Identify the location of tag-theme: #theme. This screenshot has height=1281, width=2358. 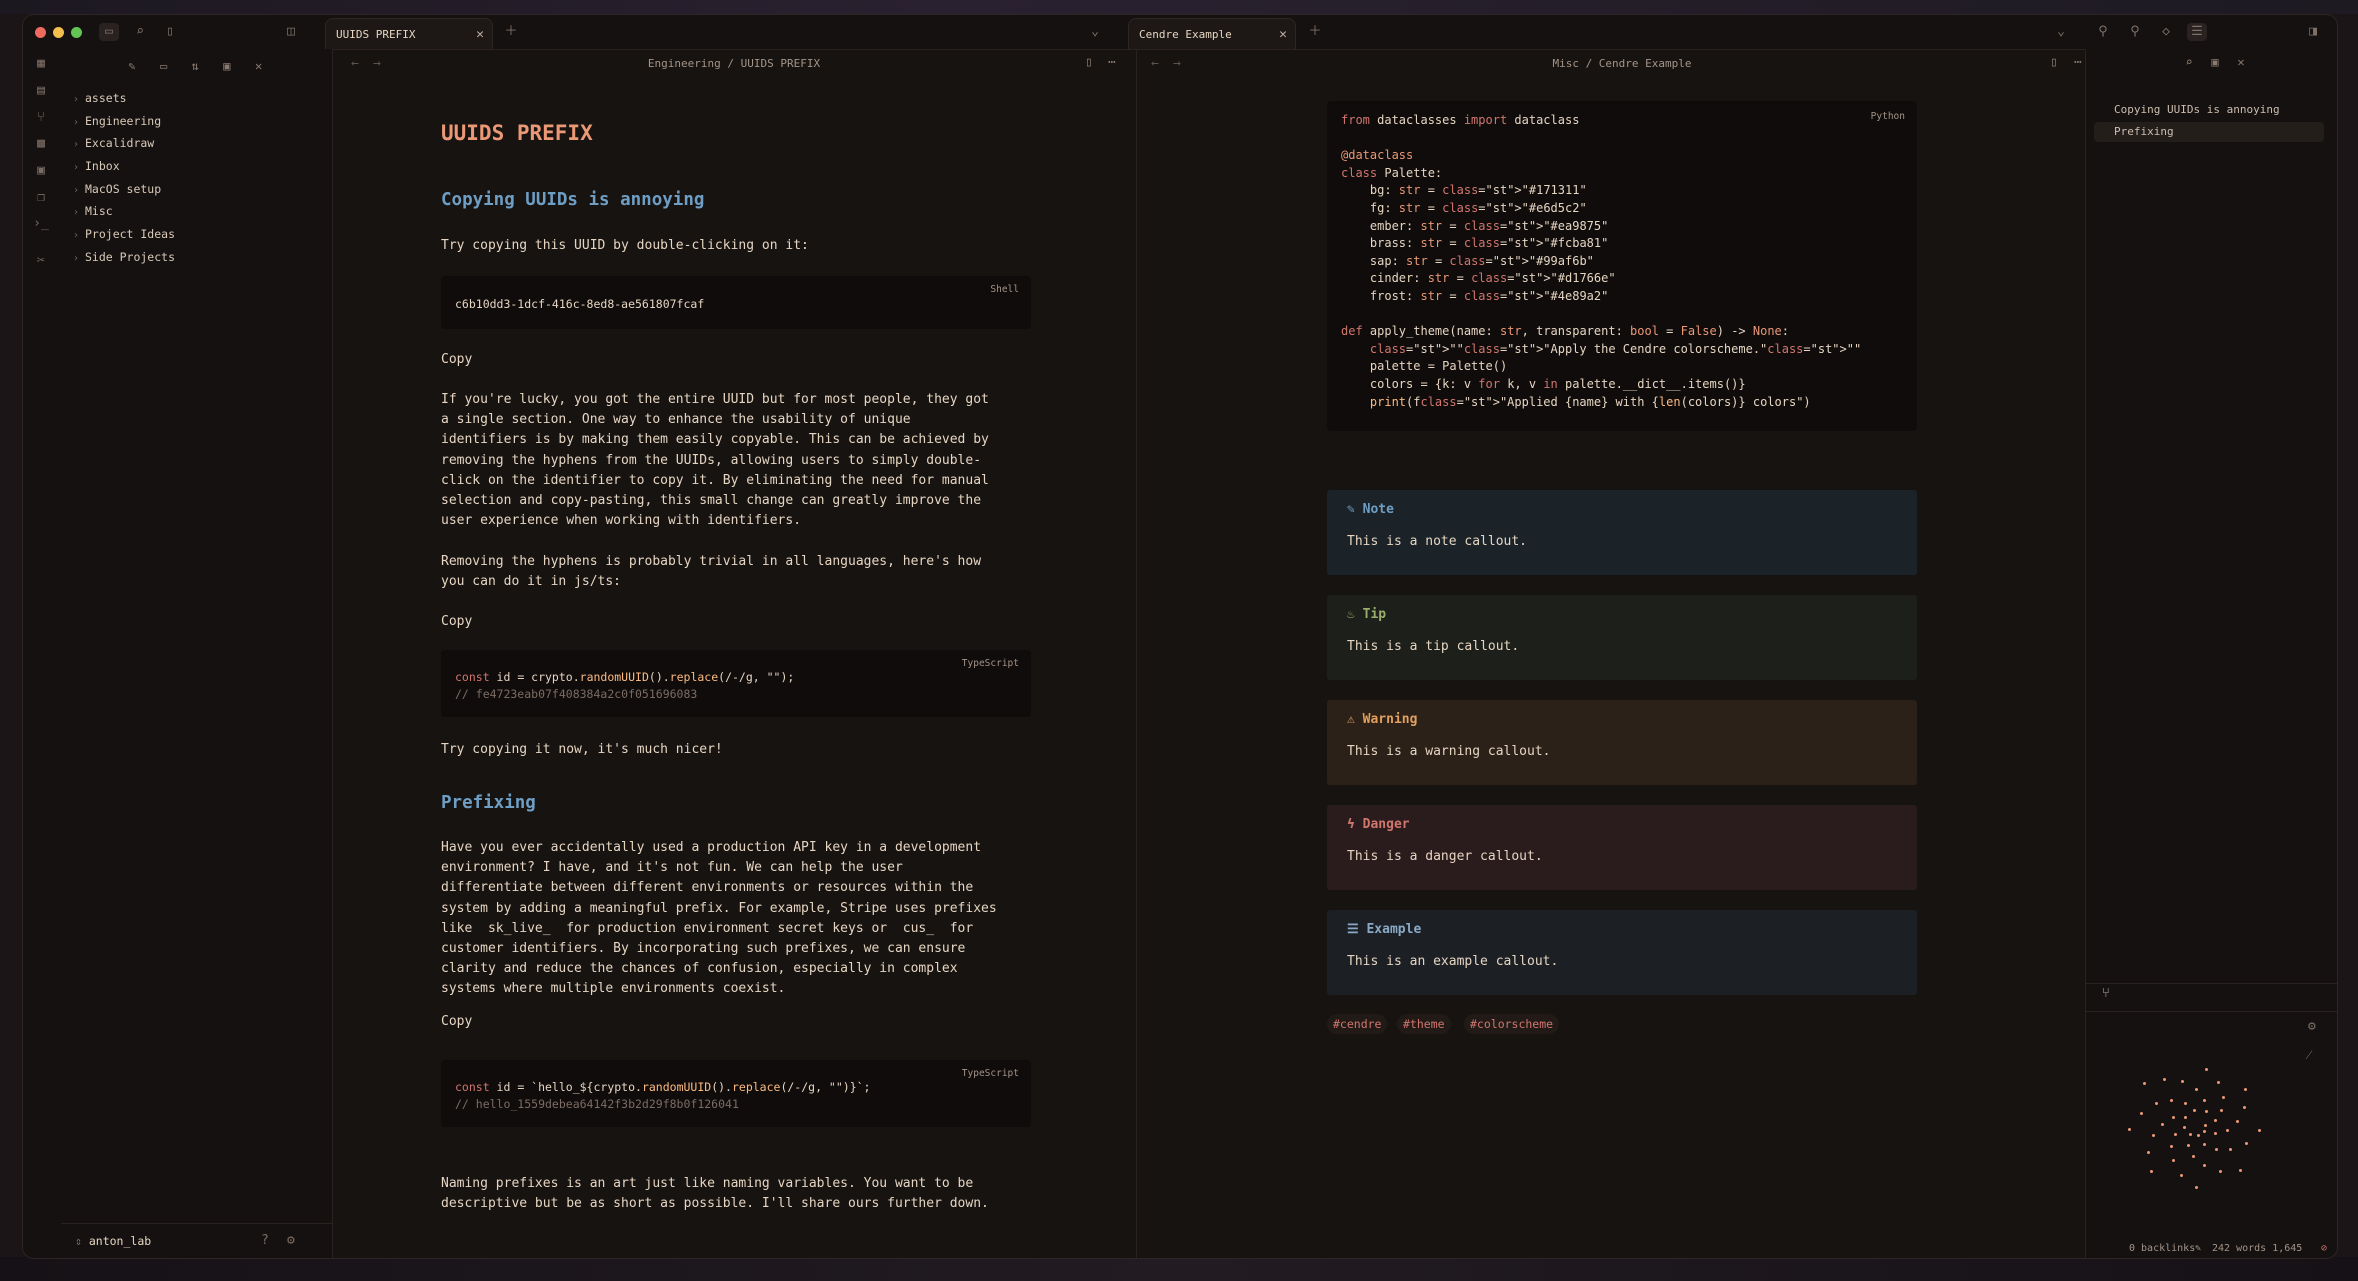
(1424, 1024).